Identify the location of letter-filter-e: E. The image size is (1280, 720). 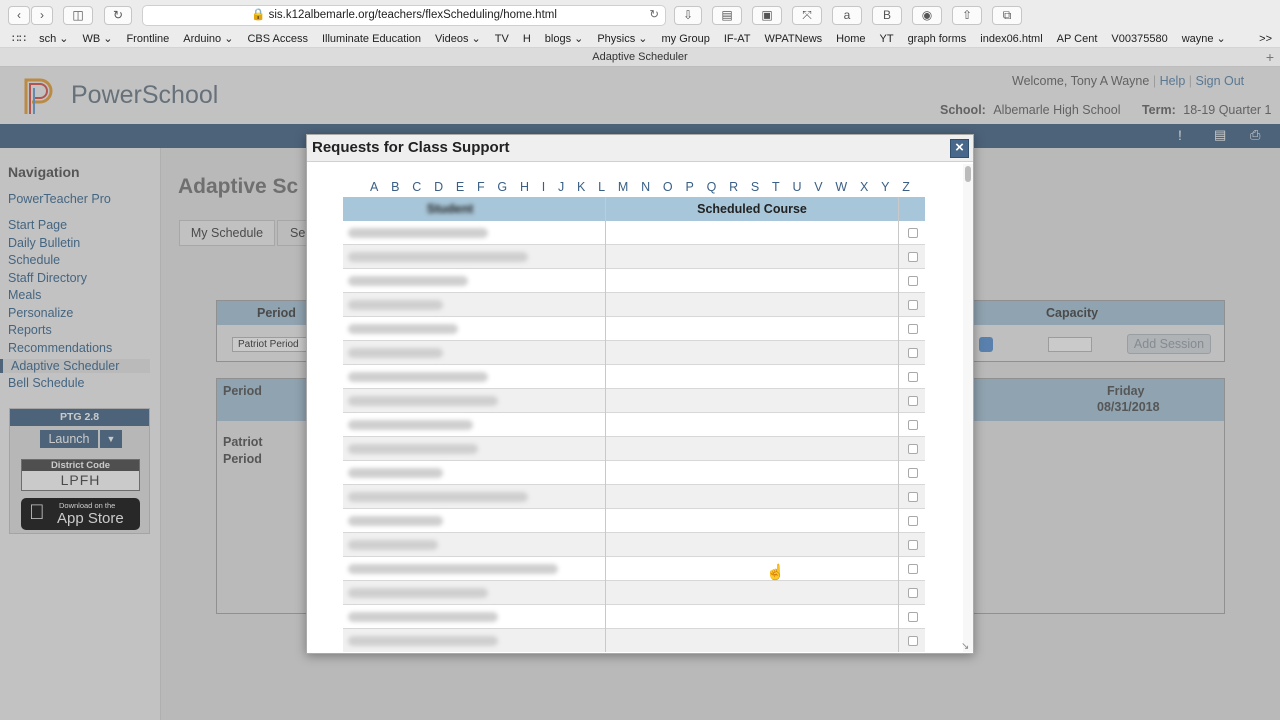
(460, 187).